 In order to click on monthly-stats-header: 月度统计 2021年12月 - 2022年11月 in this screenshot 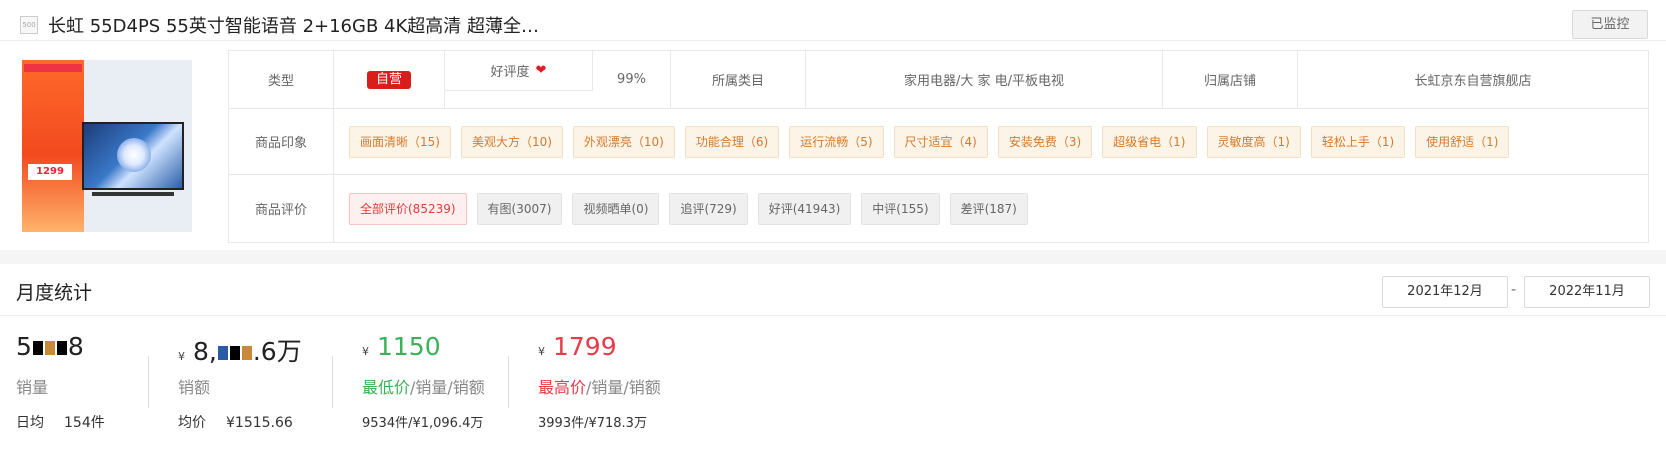, I will do `click(833, 290)`.